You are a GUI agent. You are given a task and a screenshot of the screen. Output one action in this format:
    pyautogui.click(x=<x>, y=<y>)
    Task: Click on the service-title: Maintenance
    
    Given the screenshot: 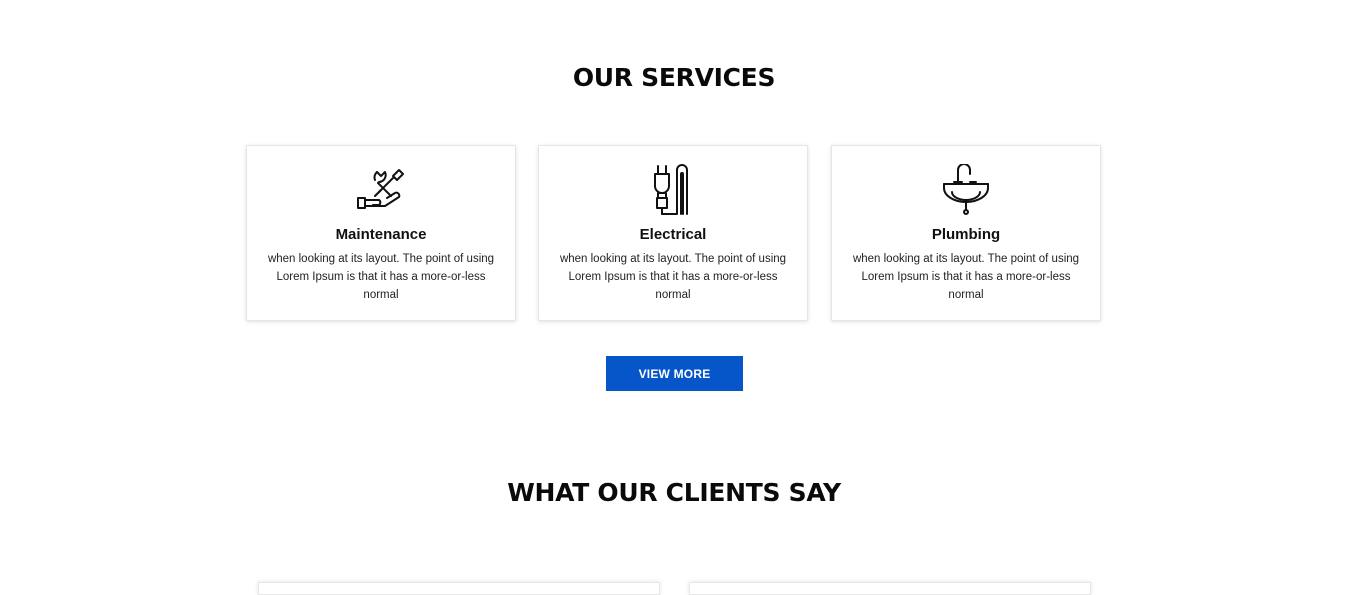 What is the action you would take?
    pyautogui.click(x=381, y=234)
    